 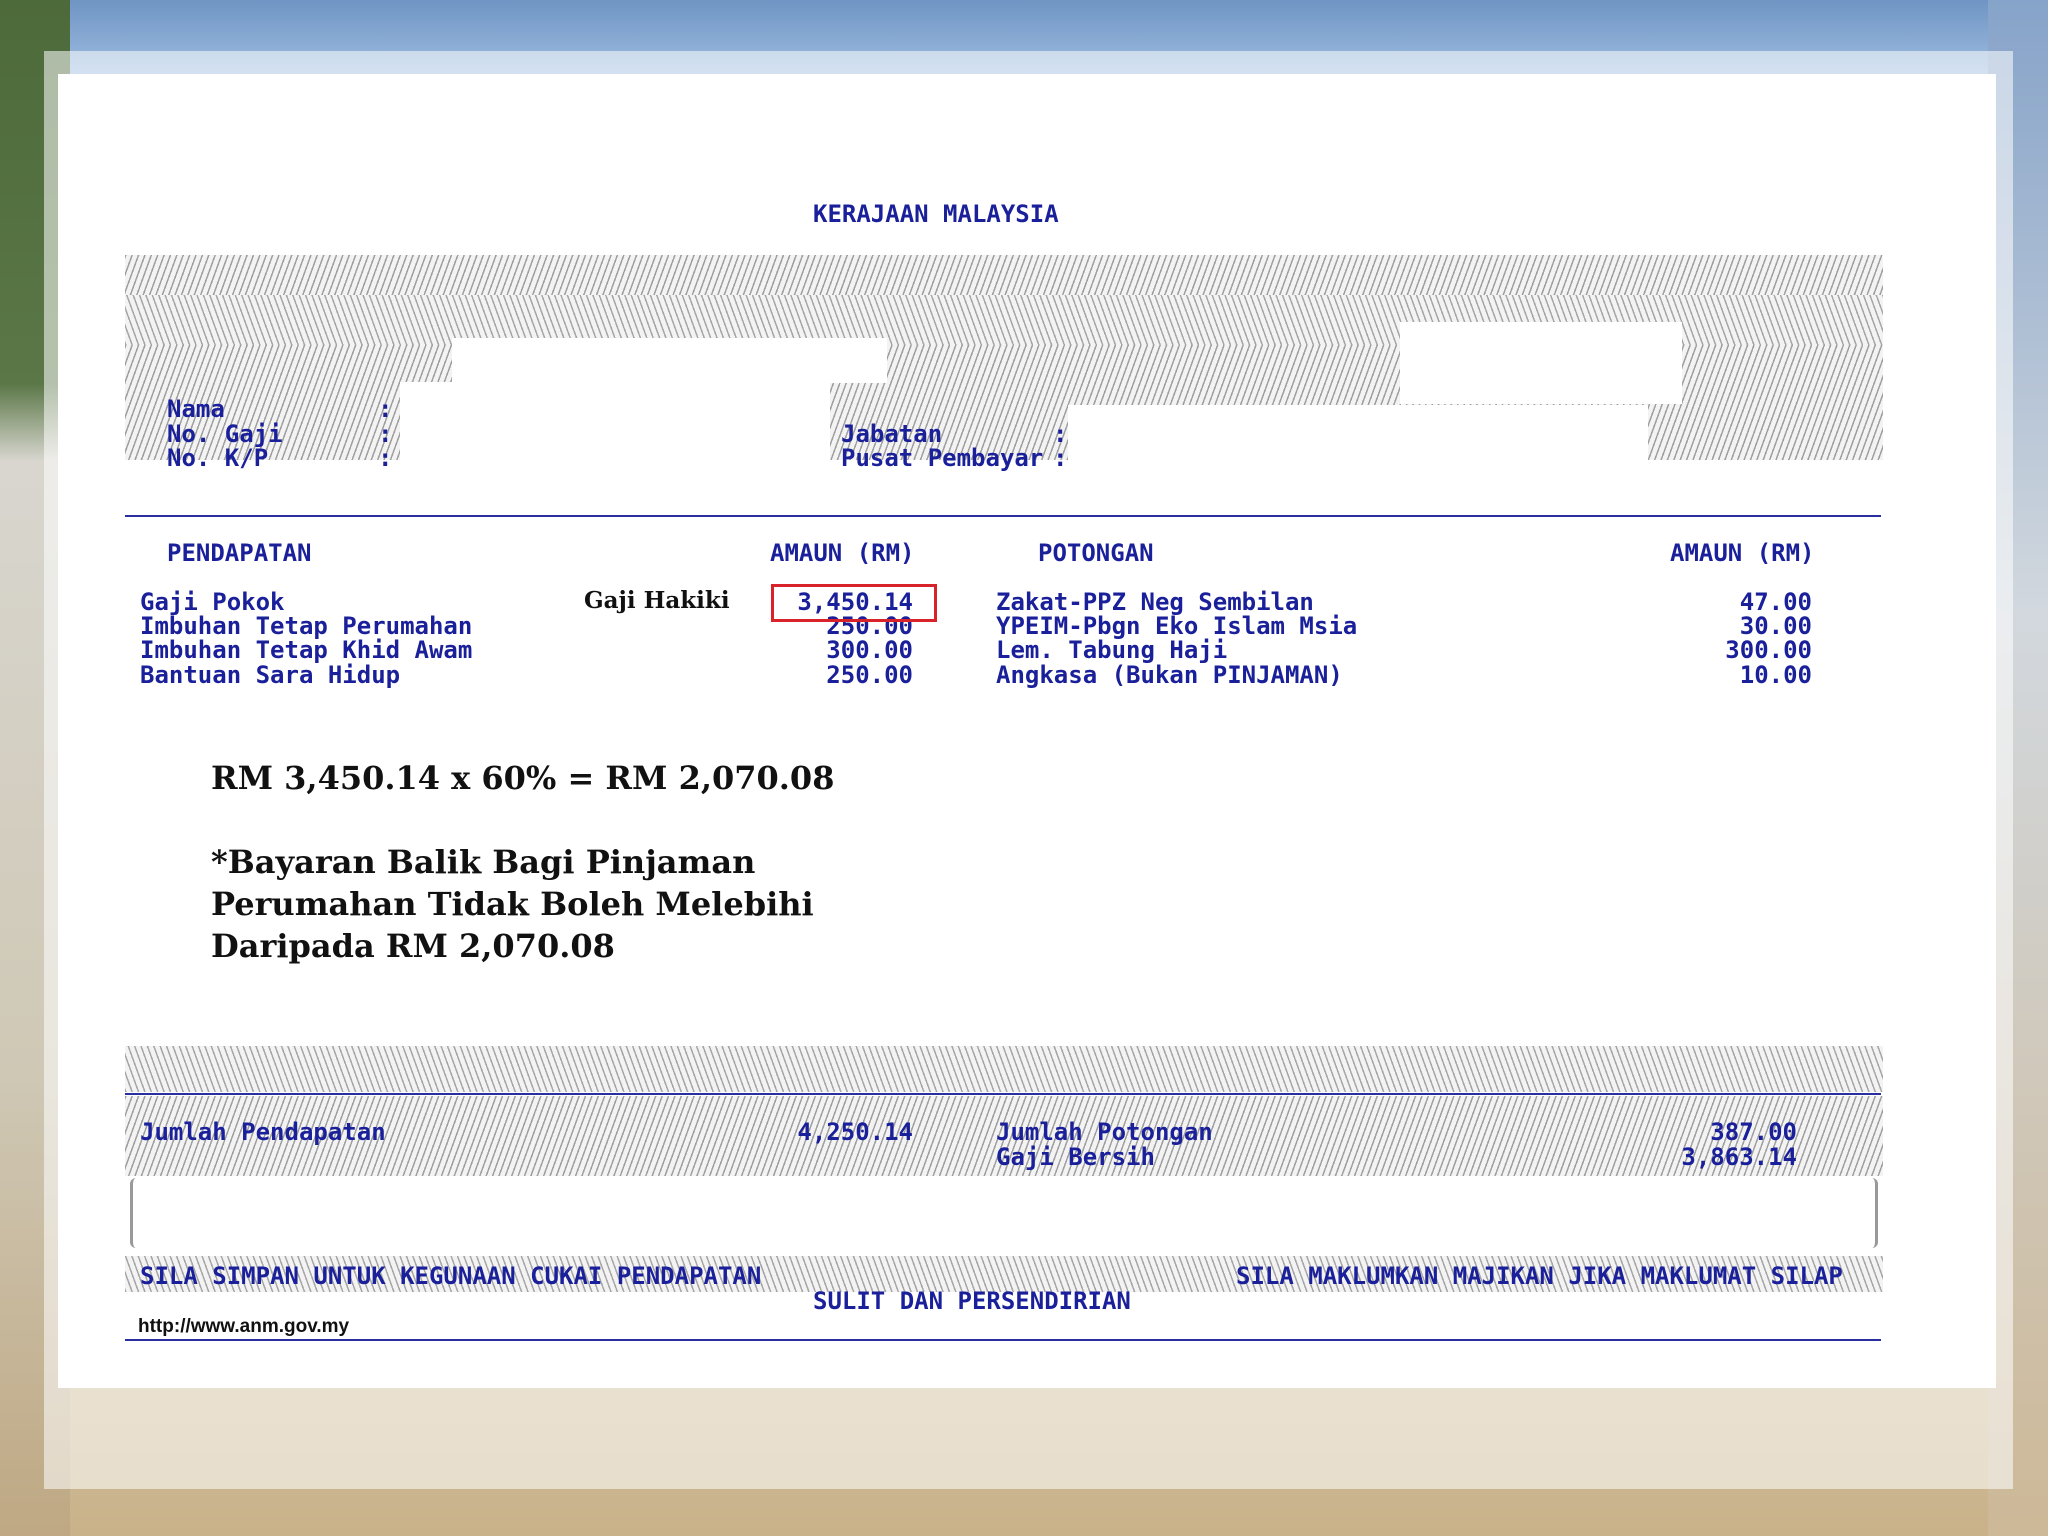 What do you see at coordinates (239, 553) in the screenshot?
I see `pendapatan-heading: PENDAPATAN` at bounding box center [239, 553].